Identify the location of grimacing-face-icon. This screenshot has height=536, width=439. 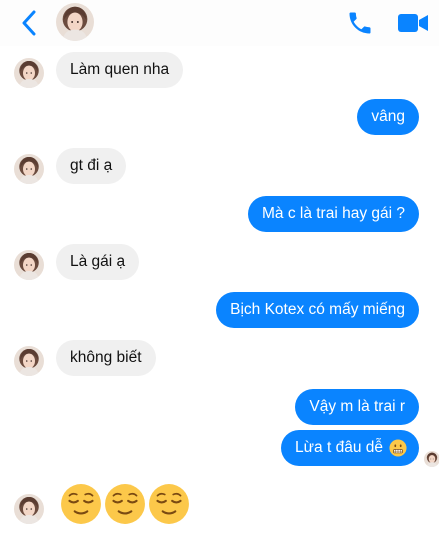
(398, 448).